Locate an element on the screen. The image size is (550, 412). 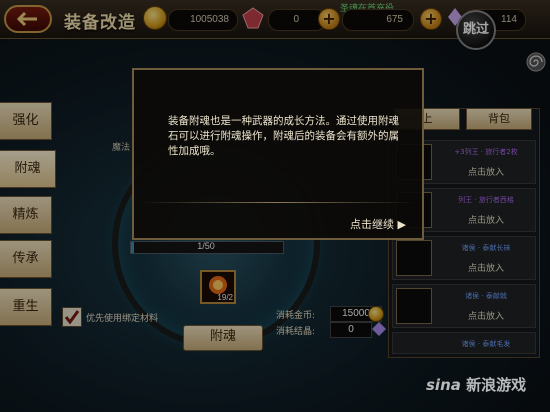
continue-button: 点击继续 ▶ is located at coordinates (378, 224).